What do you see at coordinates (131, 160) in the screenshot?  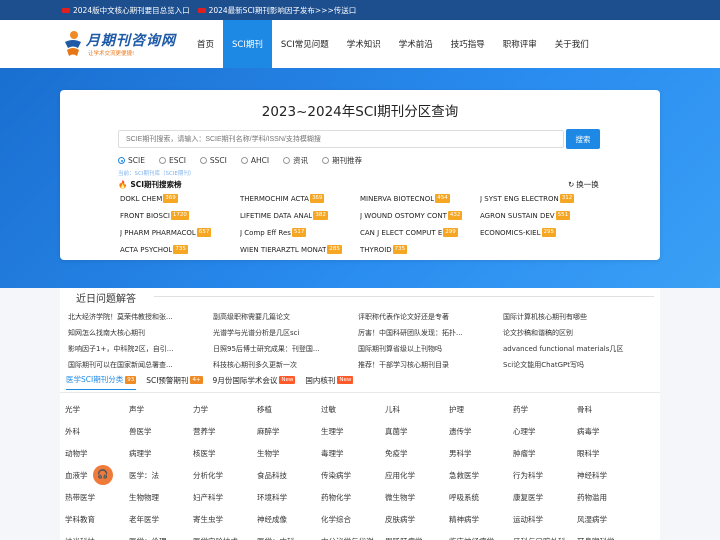 I see `option-scie: SCIE` at bounding box center [131, 160].